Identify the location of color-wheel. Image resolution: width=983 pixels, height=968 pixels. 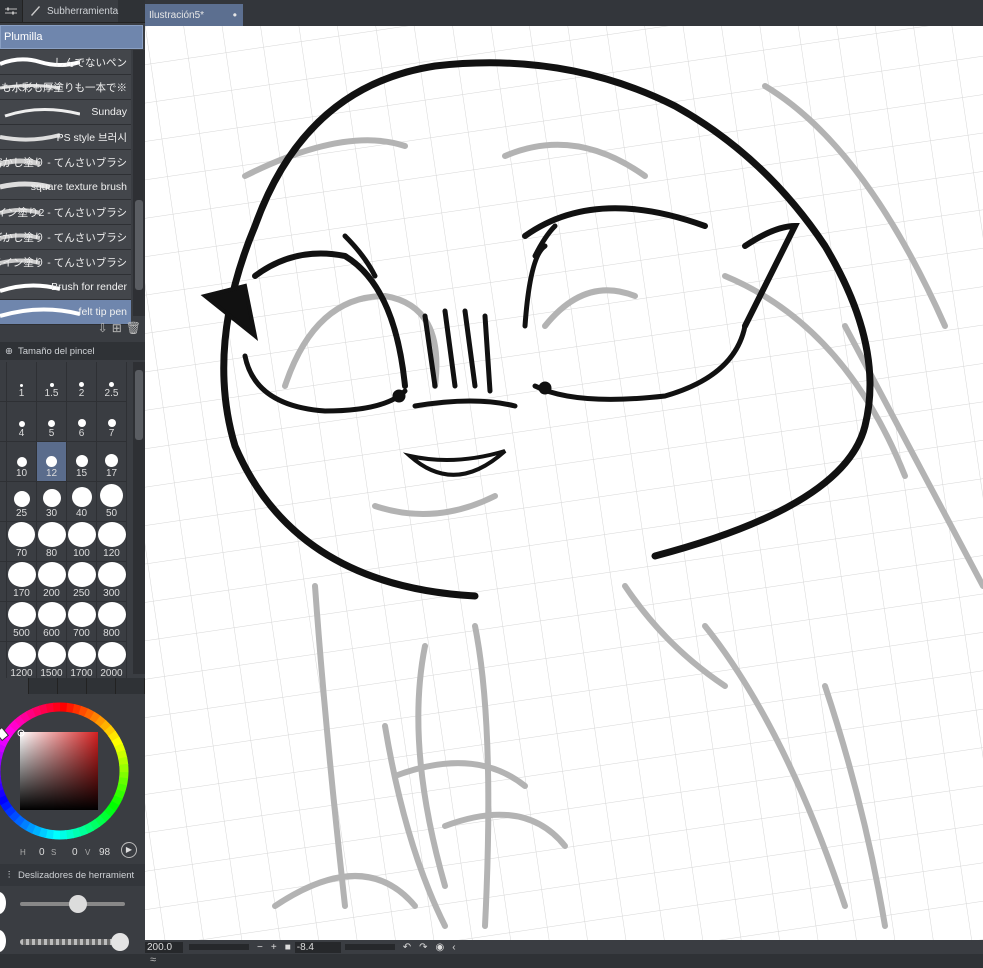
(72, 769).